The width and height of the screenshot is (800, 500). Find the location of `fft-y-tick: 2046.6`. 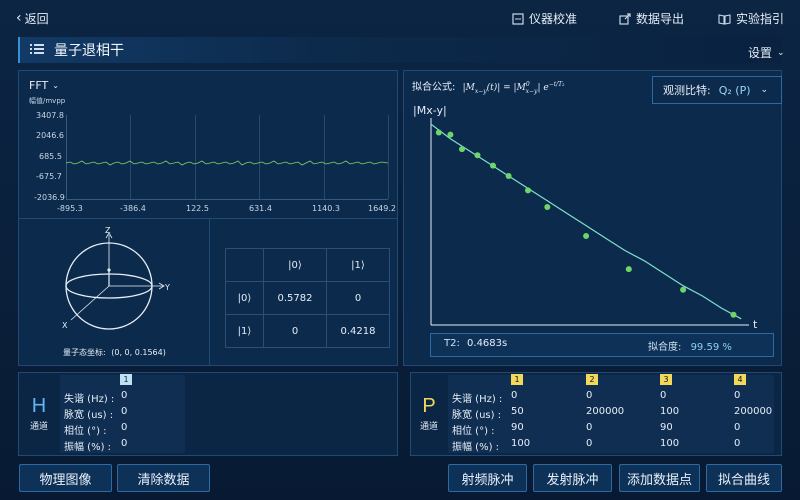

fft-y-tick: 2046.6 is located at coordinates (50, 135).